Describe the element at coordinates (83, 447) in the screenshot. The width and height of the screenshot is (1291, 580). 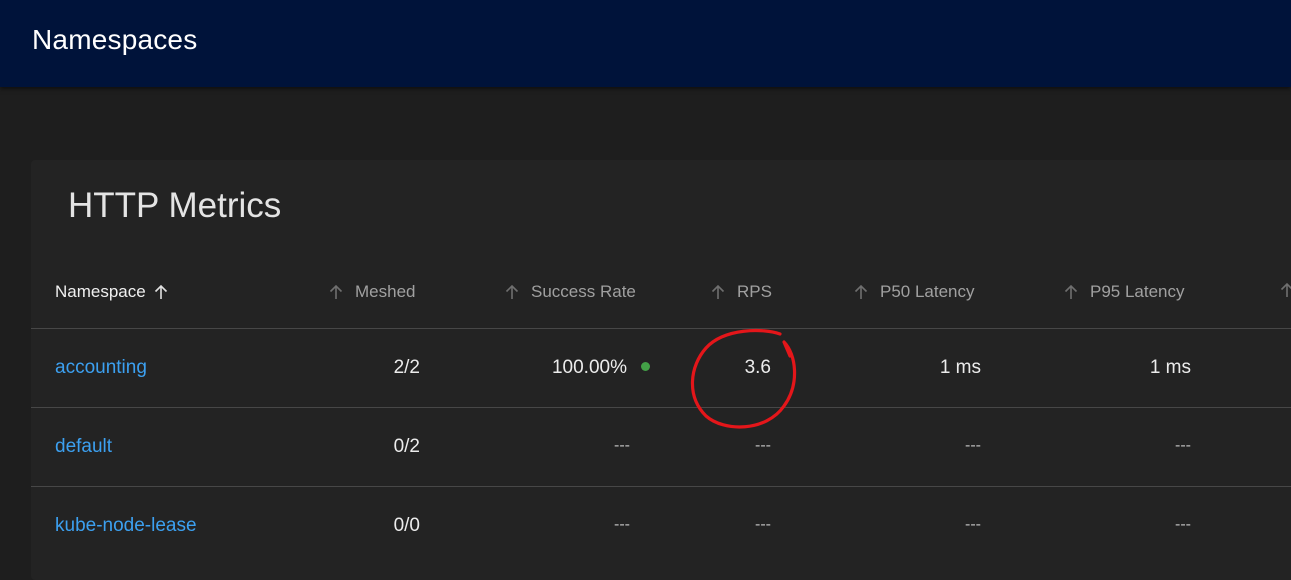
I see `namespace-link-default: default` at that location.